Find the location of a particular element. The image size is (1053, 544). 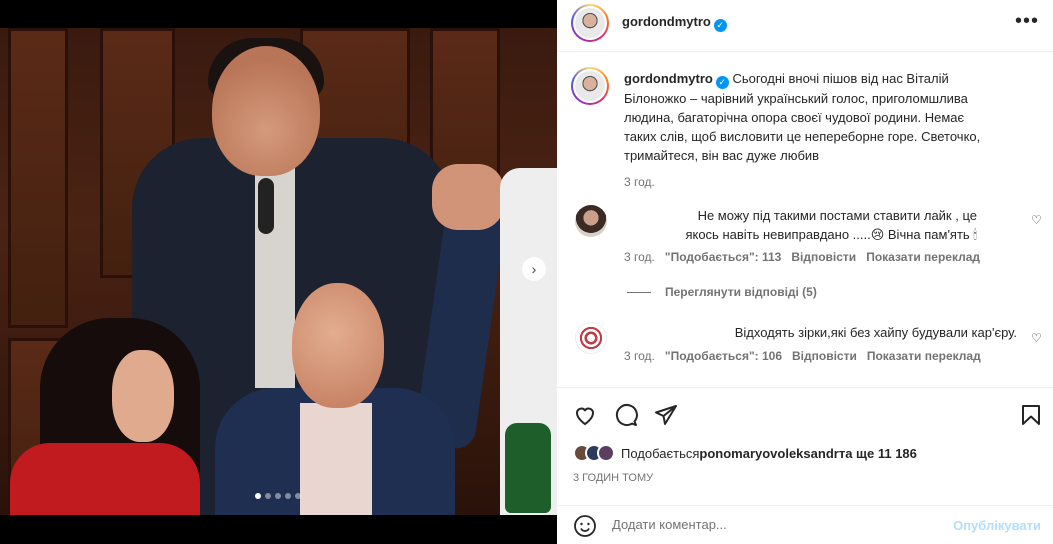

carousel-next-icon: › is located at coordinates (534, 269).